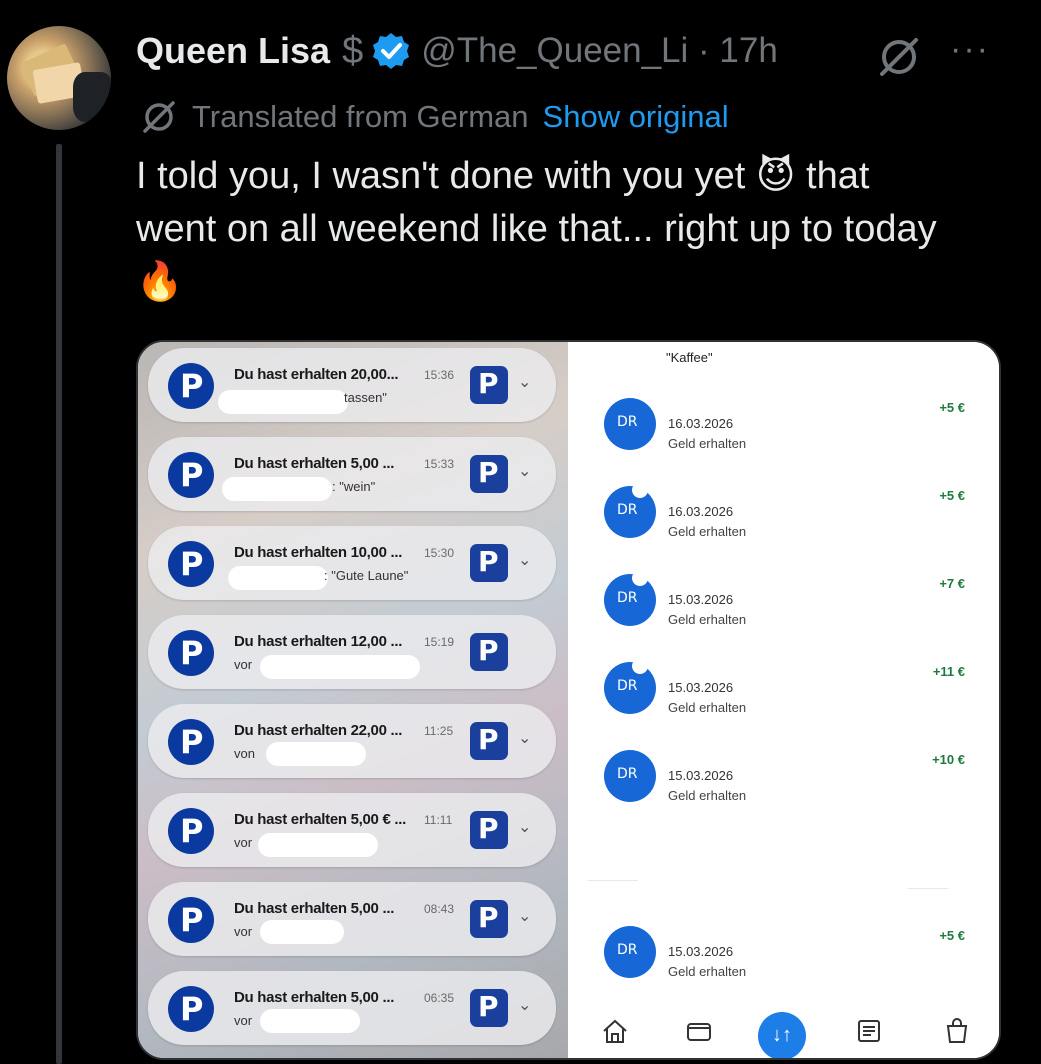  Describe the element at coordinates (366, 575) in the screenshot. I see `notification-text: : "Gute Laune"` at that location.